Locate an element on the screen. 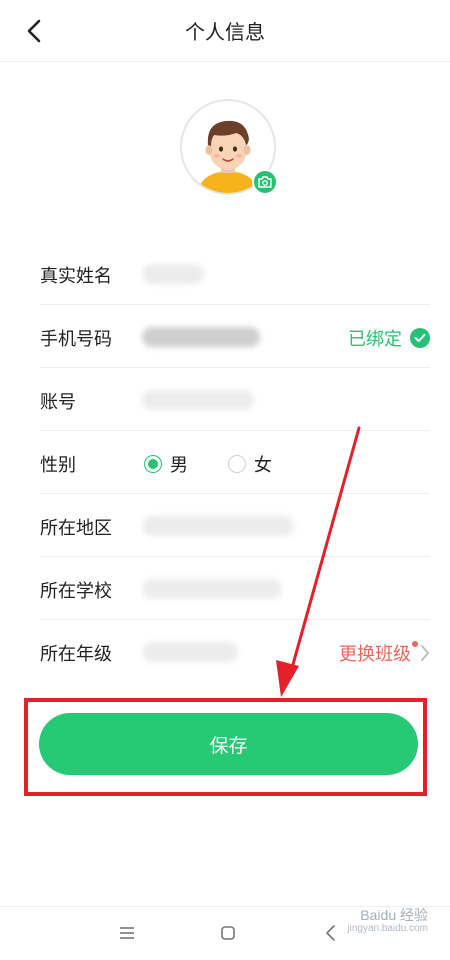 The width and height of the screenshot is (450, 960). save-button: 保存 is located at coordinates (228, 744).